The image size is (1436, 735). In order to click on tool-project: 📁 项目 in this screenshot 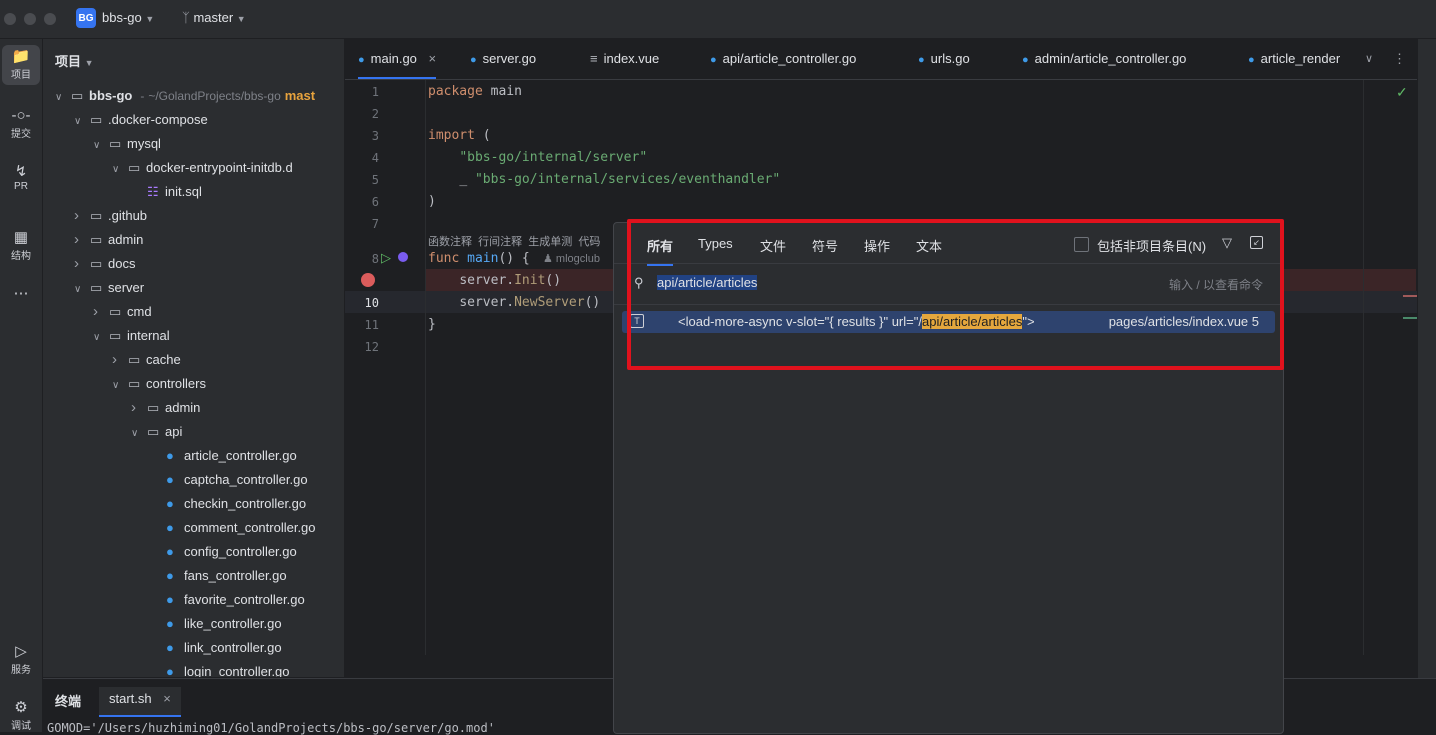, I will do `click(21, 65)`.